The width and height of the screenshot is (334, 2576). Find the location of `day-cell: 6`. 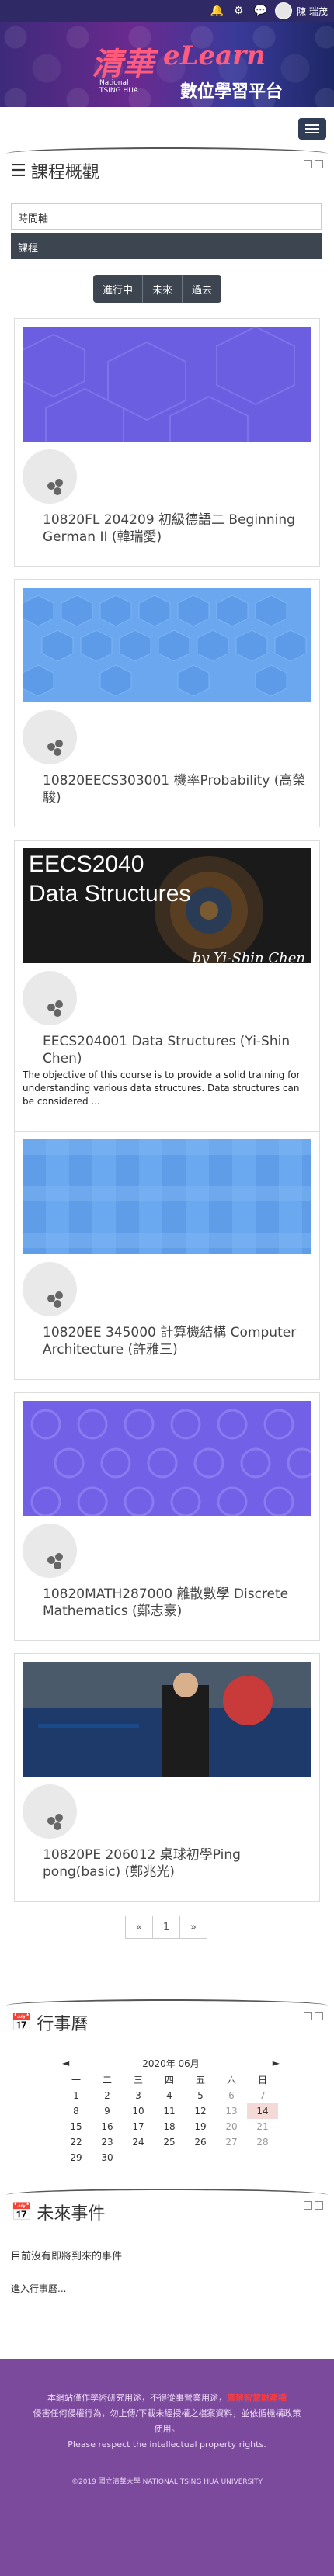

day-cell: 6 is located at coordinates (231, 2095).